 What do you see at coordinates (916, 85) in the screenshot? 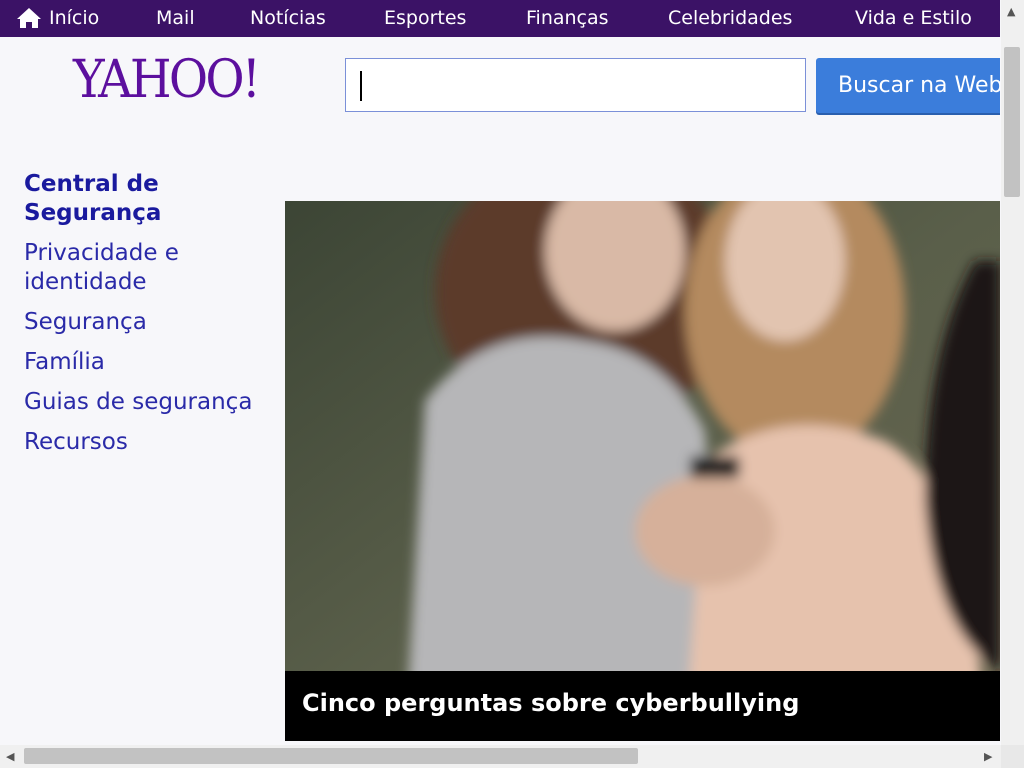
I see `search-web-button: Buscar na Web` at bounding box center [916, 85].